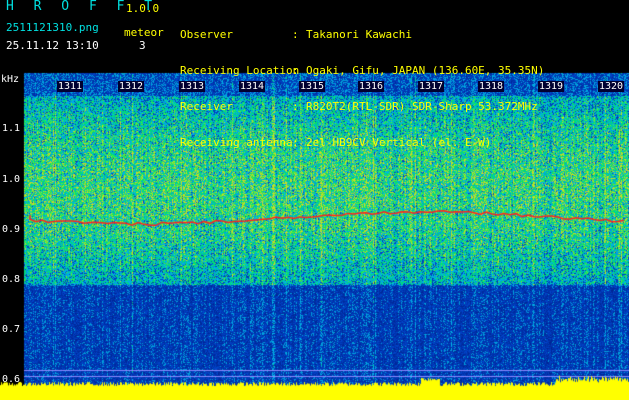 The width and height of the screenshot is (629, 400). What do you see at coordinates (131, 86) in the screenshot?
I see `x-tick-label: 1312` at bounding box center [131, 86].